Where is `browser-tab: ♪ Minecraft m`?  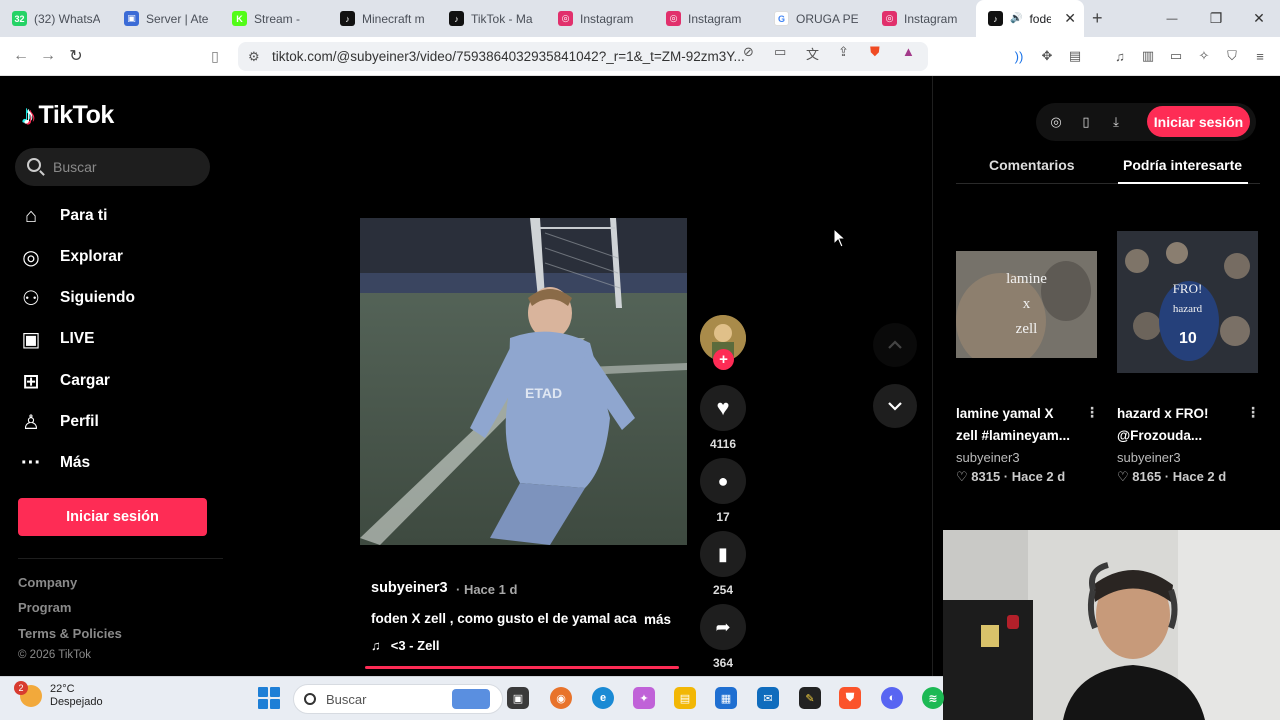 browser-tab: ♪ Minecraft m is located at coordinates (380, 18).